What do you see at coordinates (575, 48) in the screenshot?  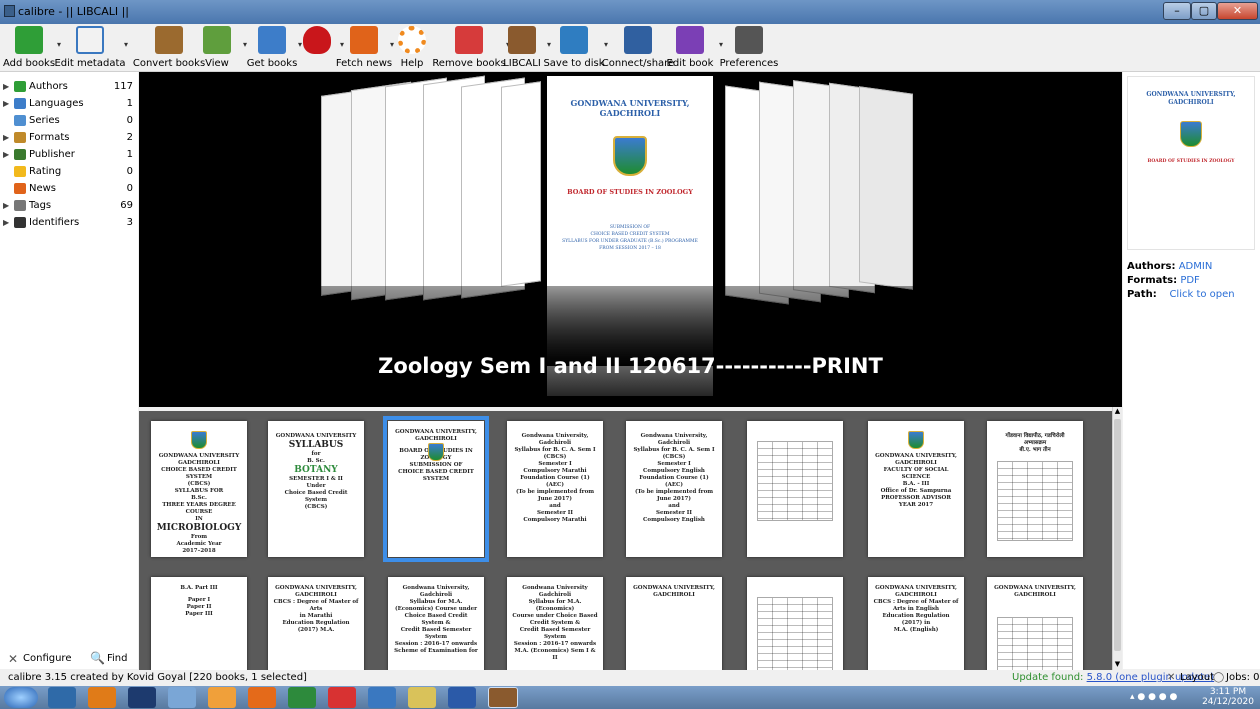 I see `toolbar-button-save-to-disk: Save to disk ▾` at bounding box center [575, 48].